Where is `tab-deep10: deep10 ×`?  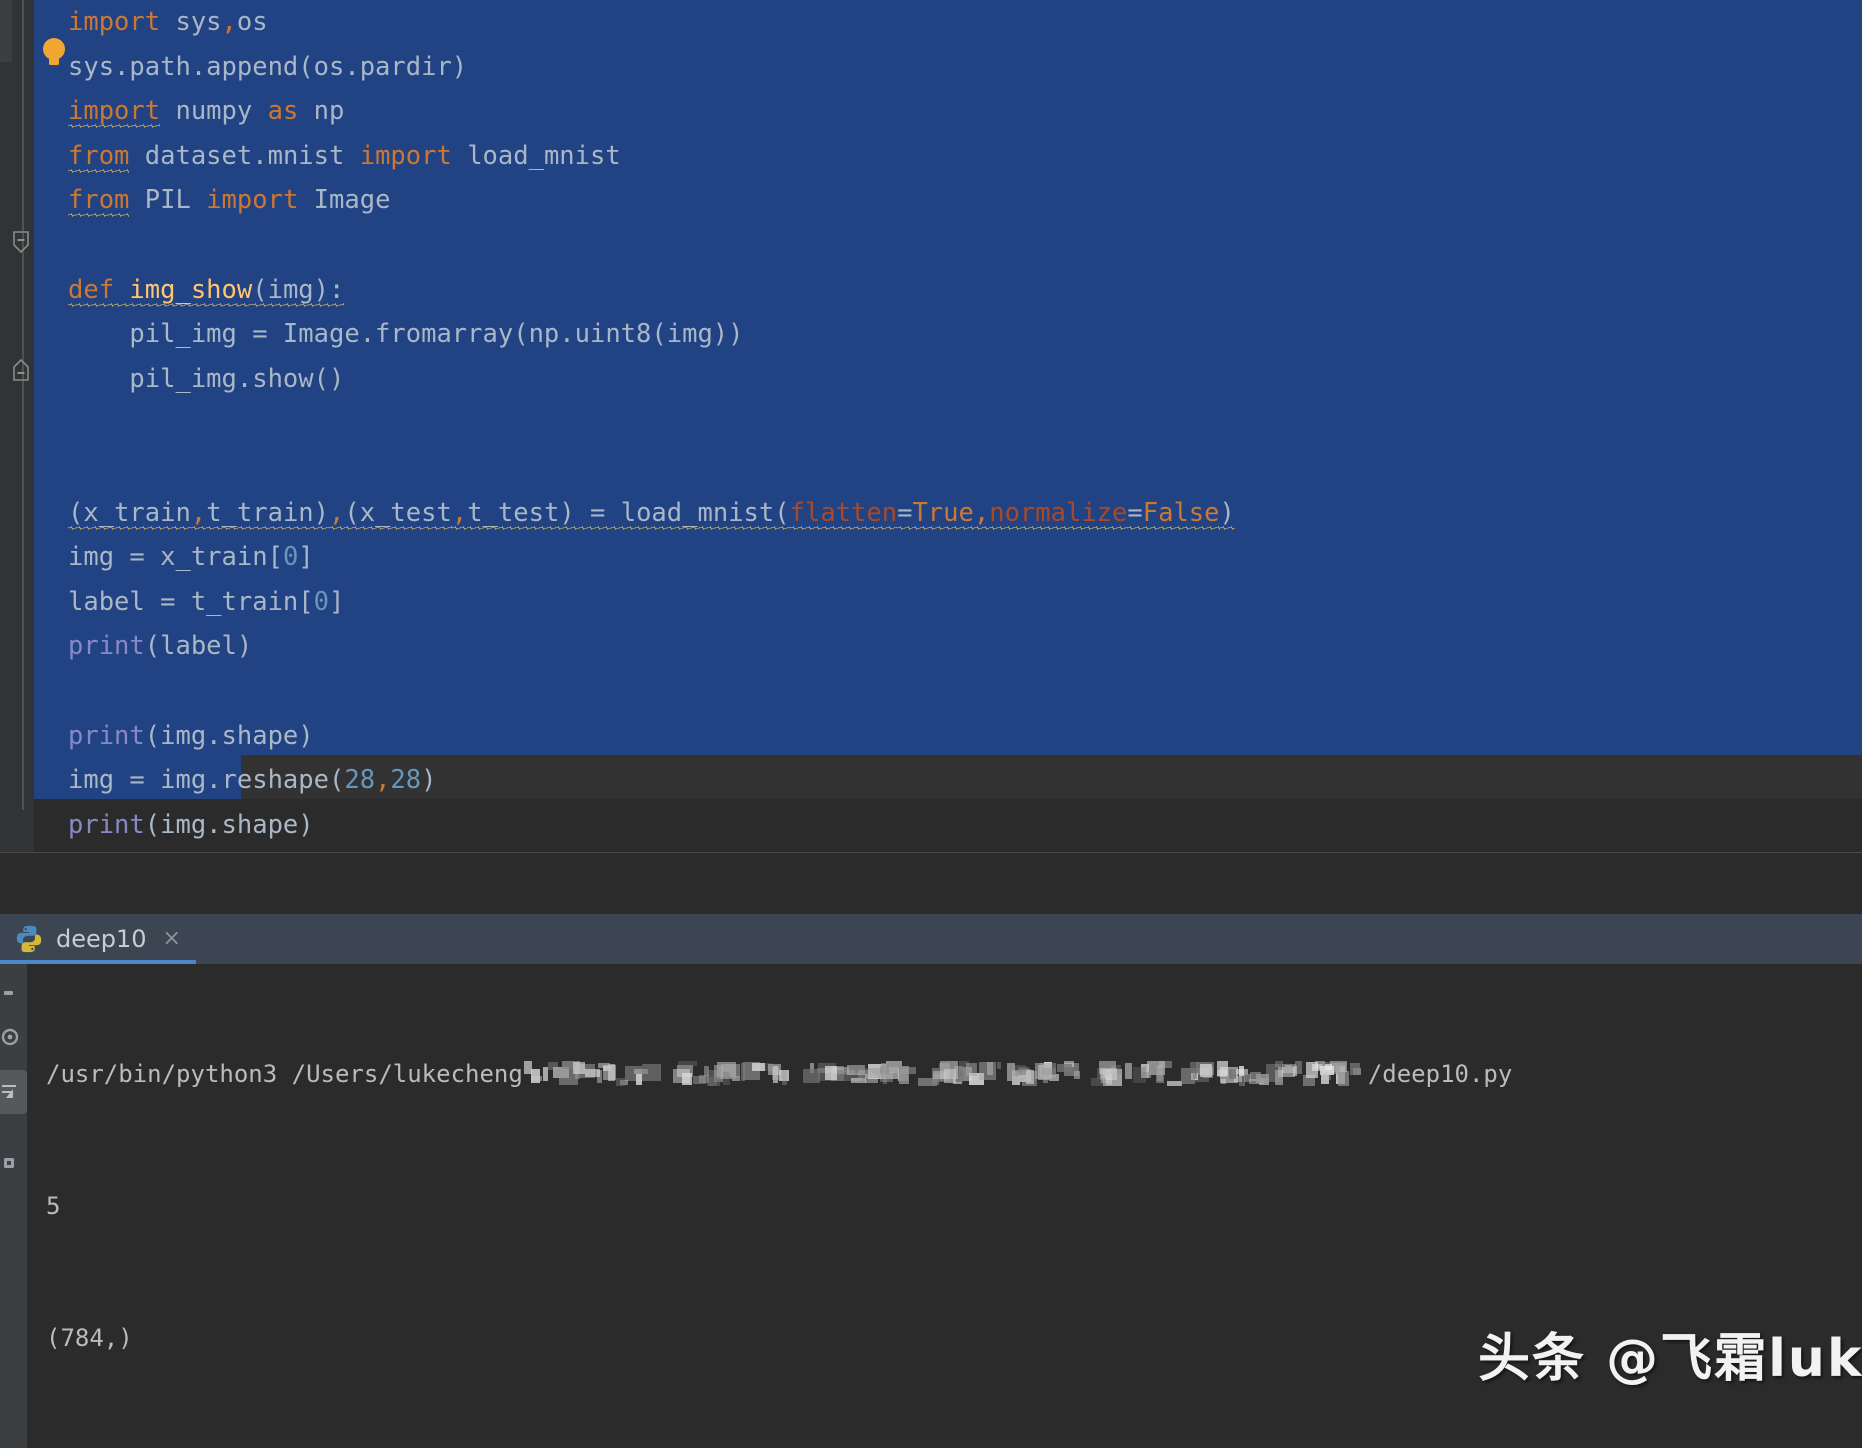 tab-deep10: deep10 × is located at coordinates (103, 939).